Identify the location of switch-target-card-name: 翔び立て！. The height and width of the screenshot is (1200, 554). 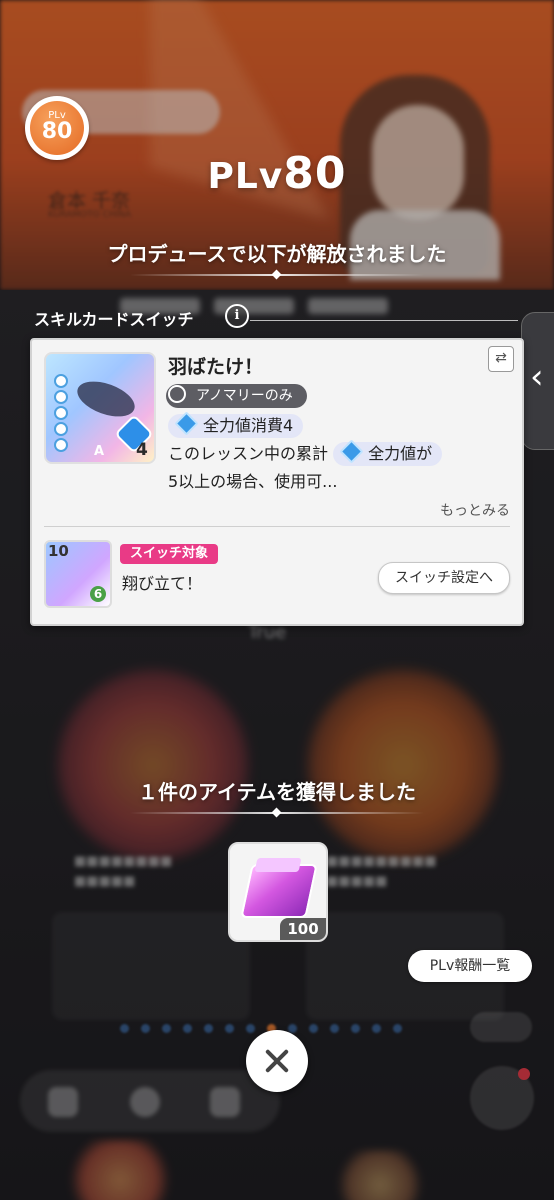
(162, 583).